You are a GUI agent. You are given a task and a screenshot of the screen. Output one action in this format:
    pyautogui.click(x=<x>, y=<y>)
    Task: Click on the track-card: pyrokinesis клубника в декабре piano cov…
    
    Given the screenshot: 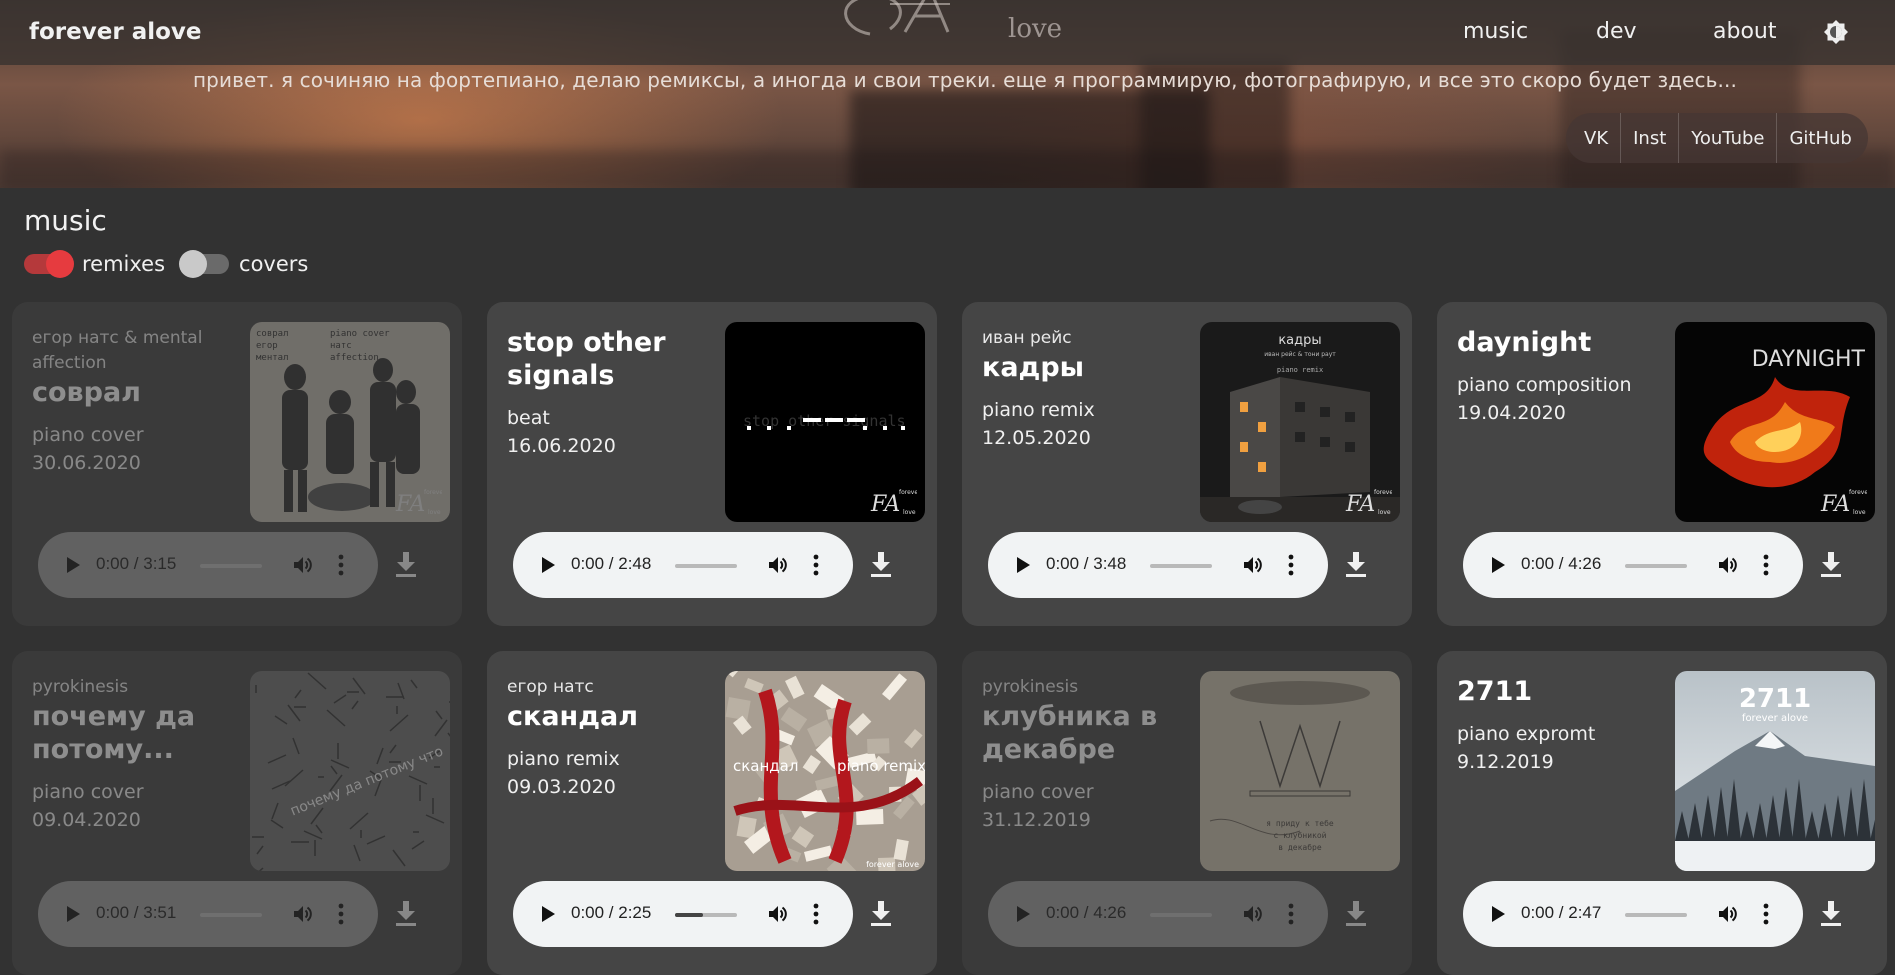 What is the action you would take?
    pyautogui.click(x=1187, y=813)
    